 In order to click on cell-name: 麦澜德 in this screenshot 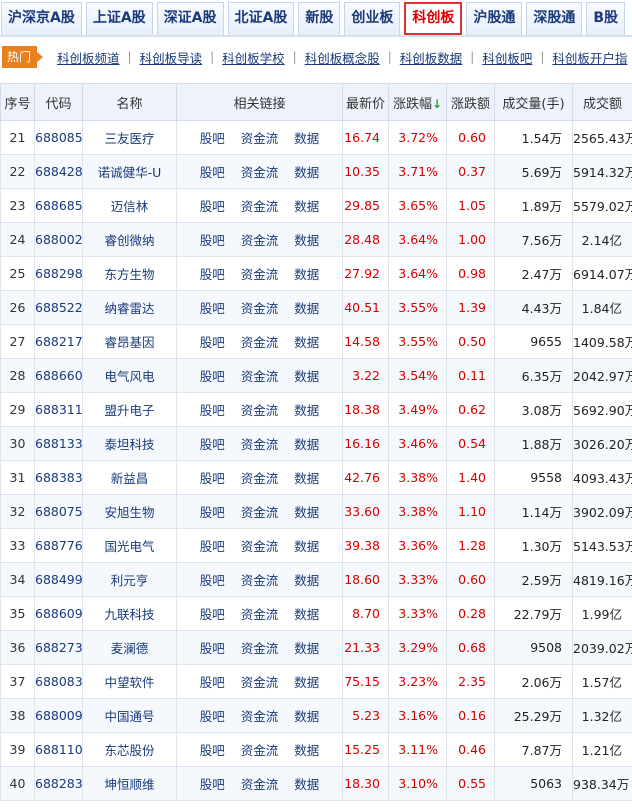, I will do `click(129, 647)`.